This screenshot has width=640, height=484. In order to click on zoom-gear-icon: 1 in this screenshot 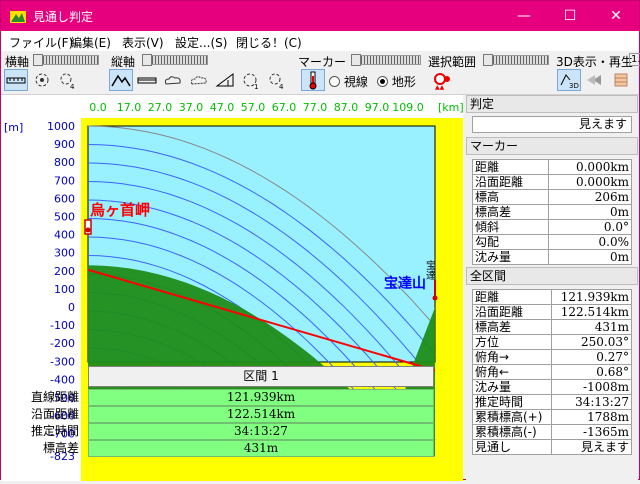, I will do `click(250, 82)`.